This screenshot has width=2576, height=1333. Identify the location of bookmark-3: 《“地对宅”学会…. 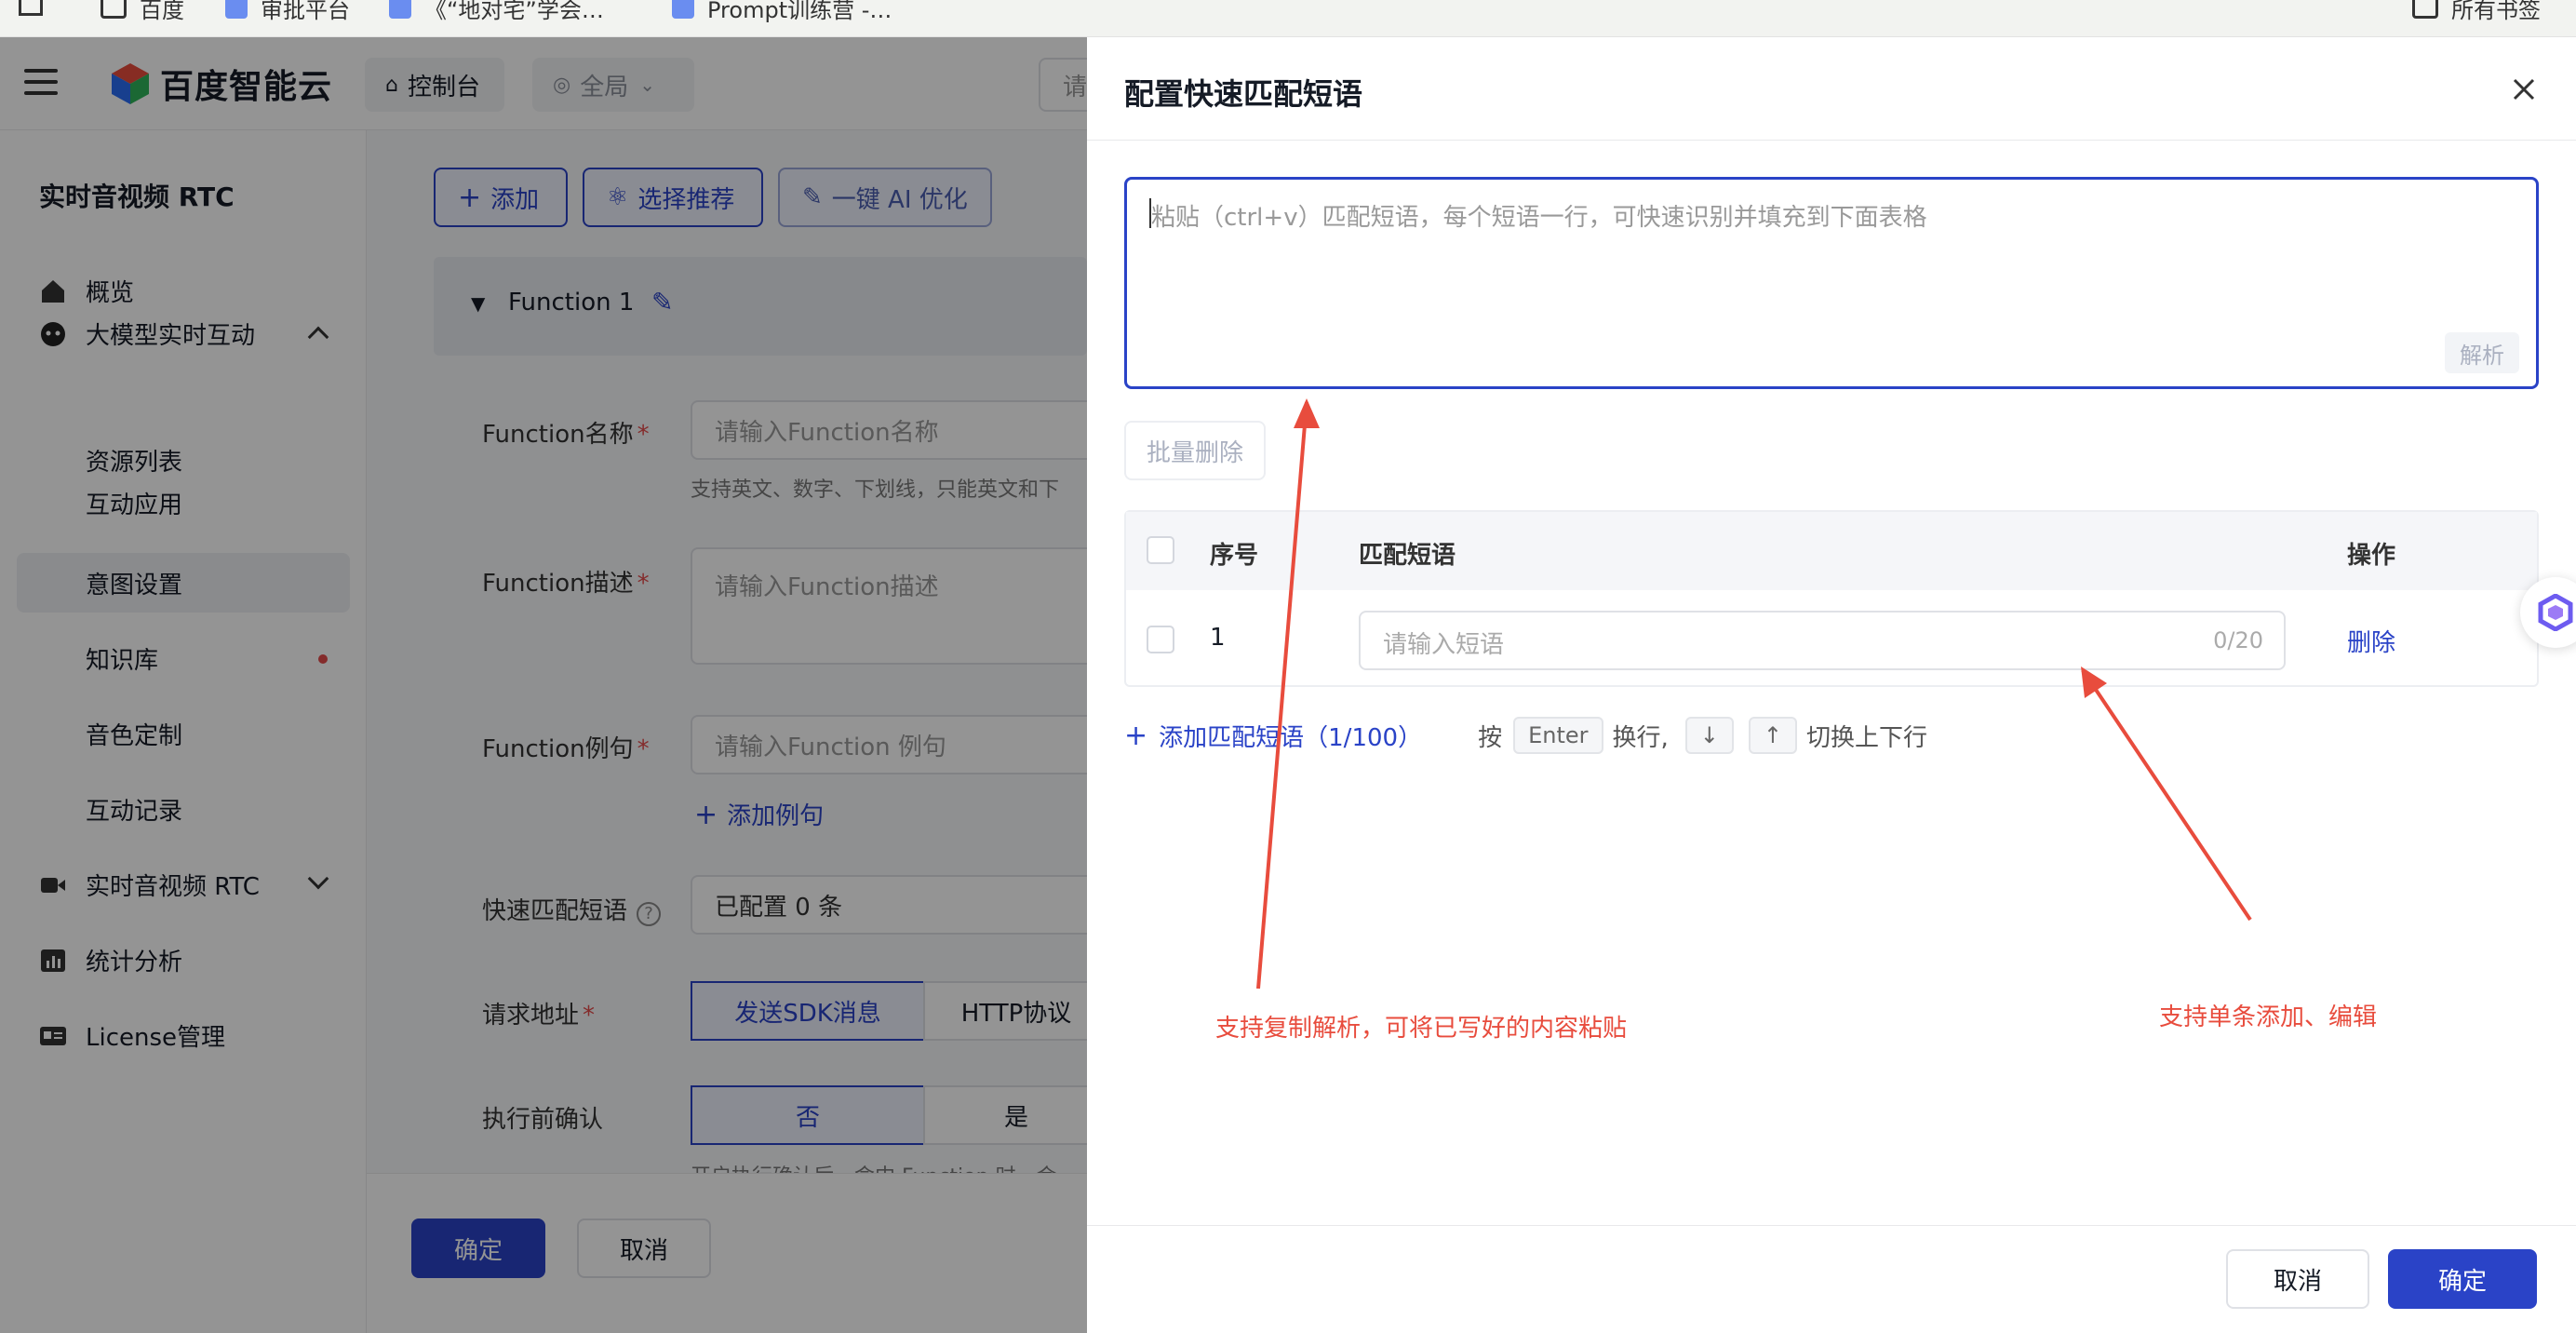
(496, 13).